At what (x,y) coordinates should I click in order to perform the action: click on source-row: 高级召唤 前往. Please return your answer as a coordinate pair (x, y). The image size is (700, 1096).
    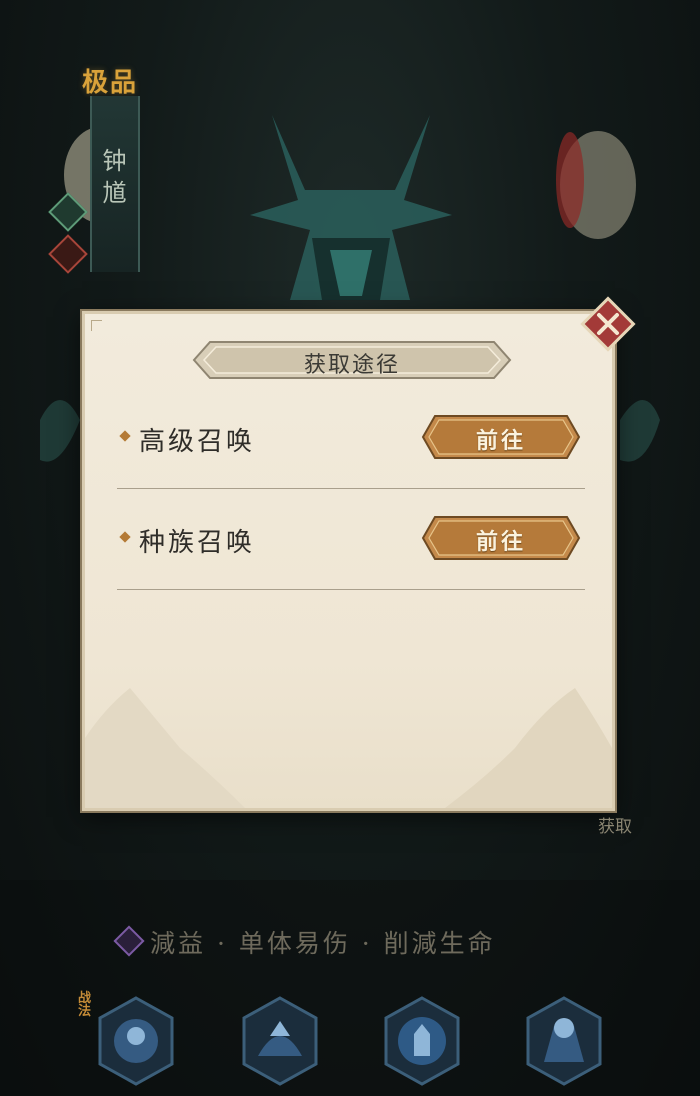
    Looking at the image, I should click on (351, 439).